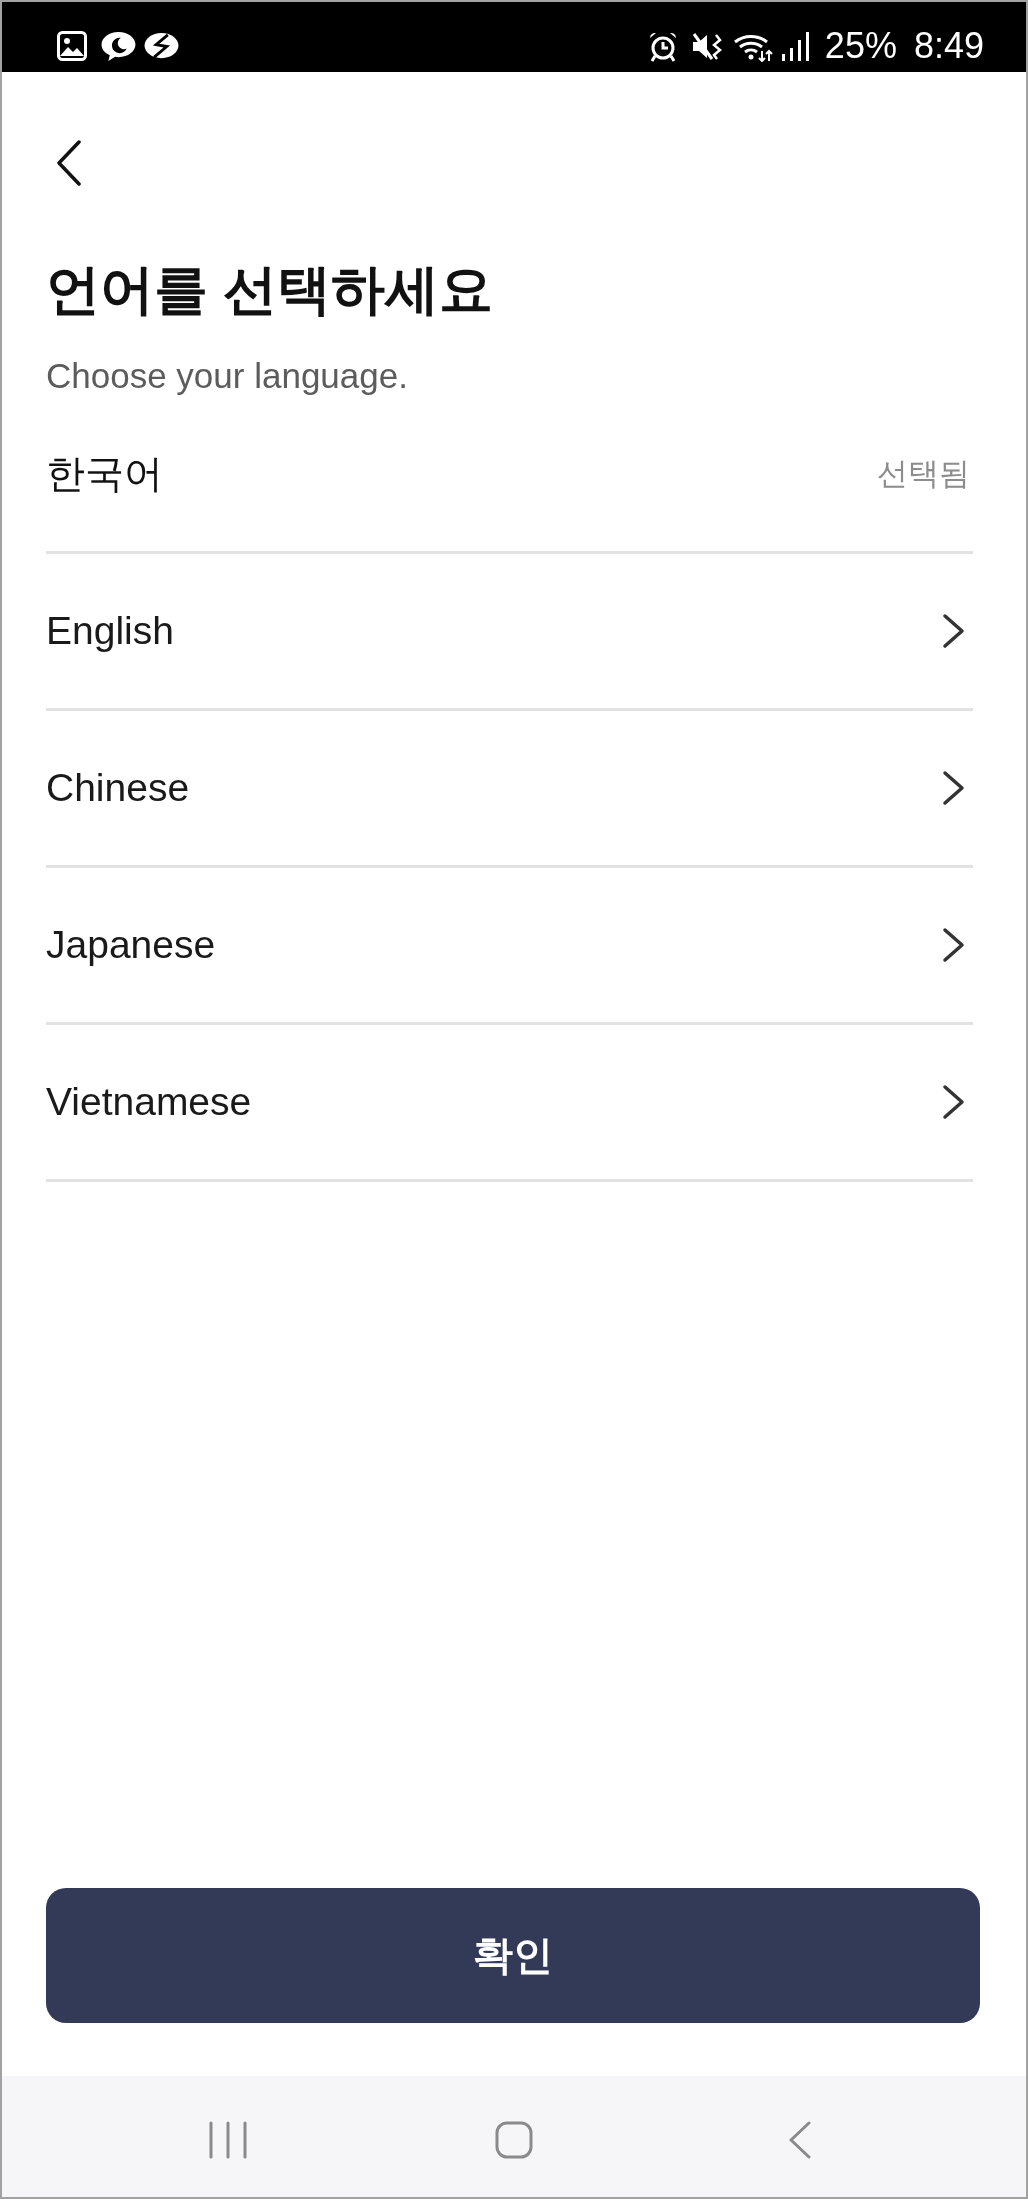 This screenshot has width=1028, height=2199. I want to click on alarm-clock-icon, so click(662, 46).